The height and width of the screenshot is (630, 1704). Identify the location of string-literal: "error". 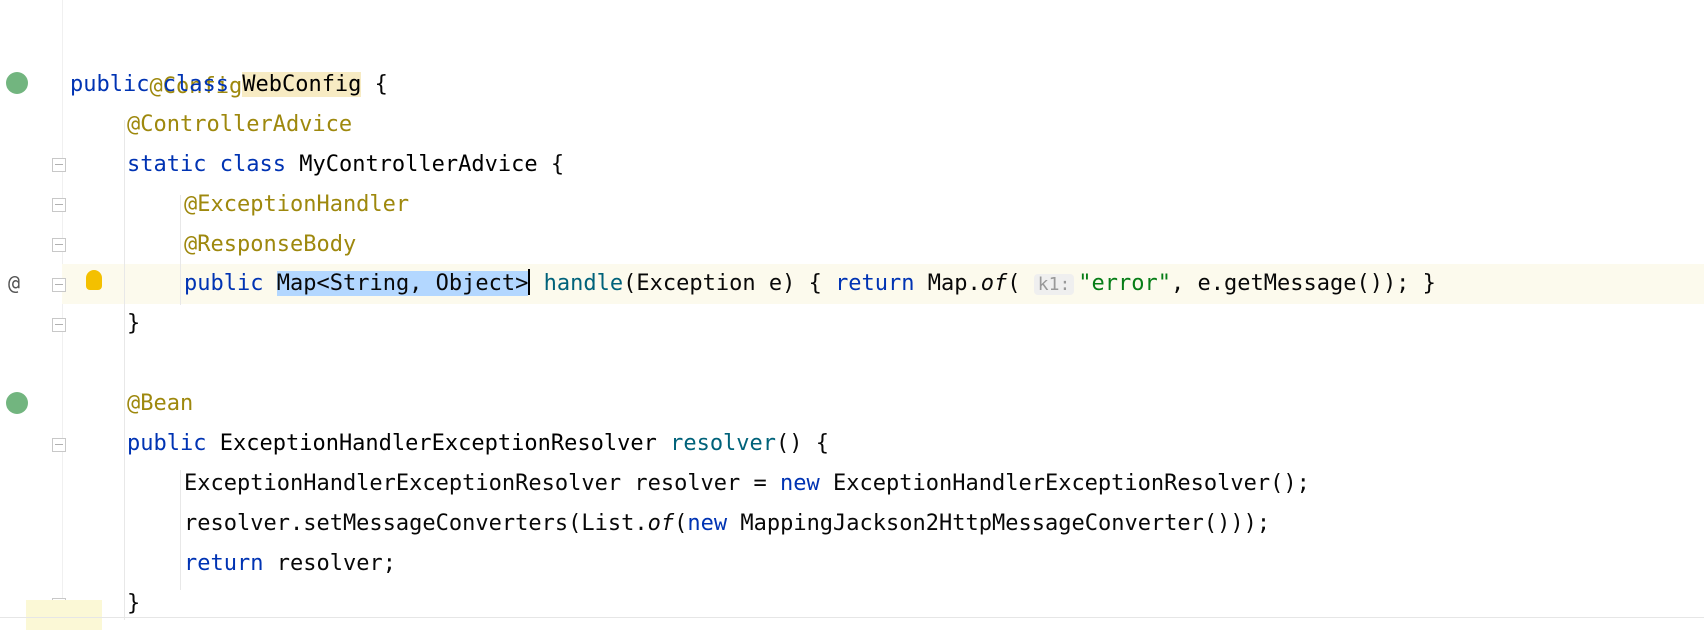
(1125, 283).